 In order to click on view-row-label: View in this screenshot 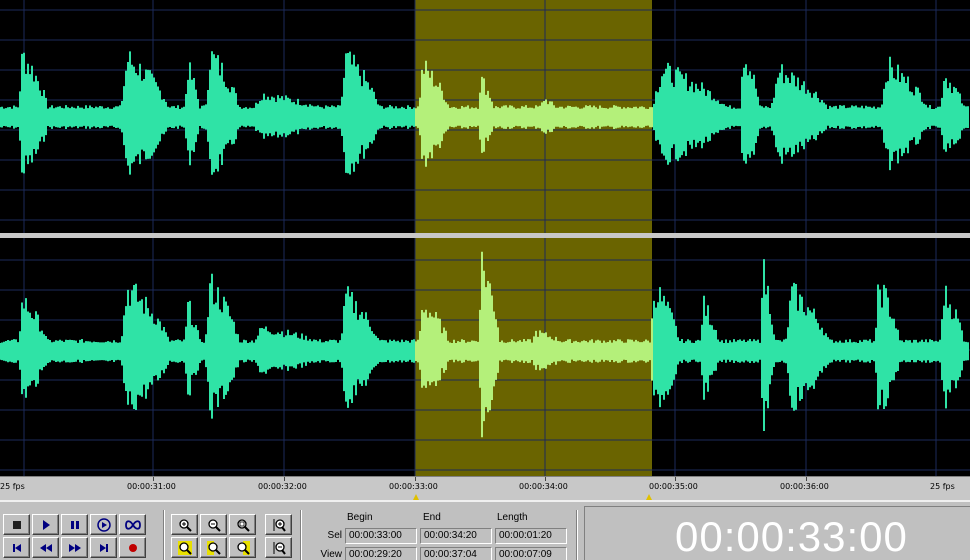, I will do `click(331, 554)`.